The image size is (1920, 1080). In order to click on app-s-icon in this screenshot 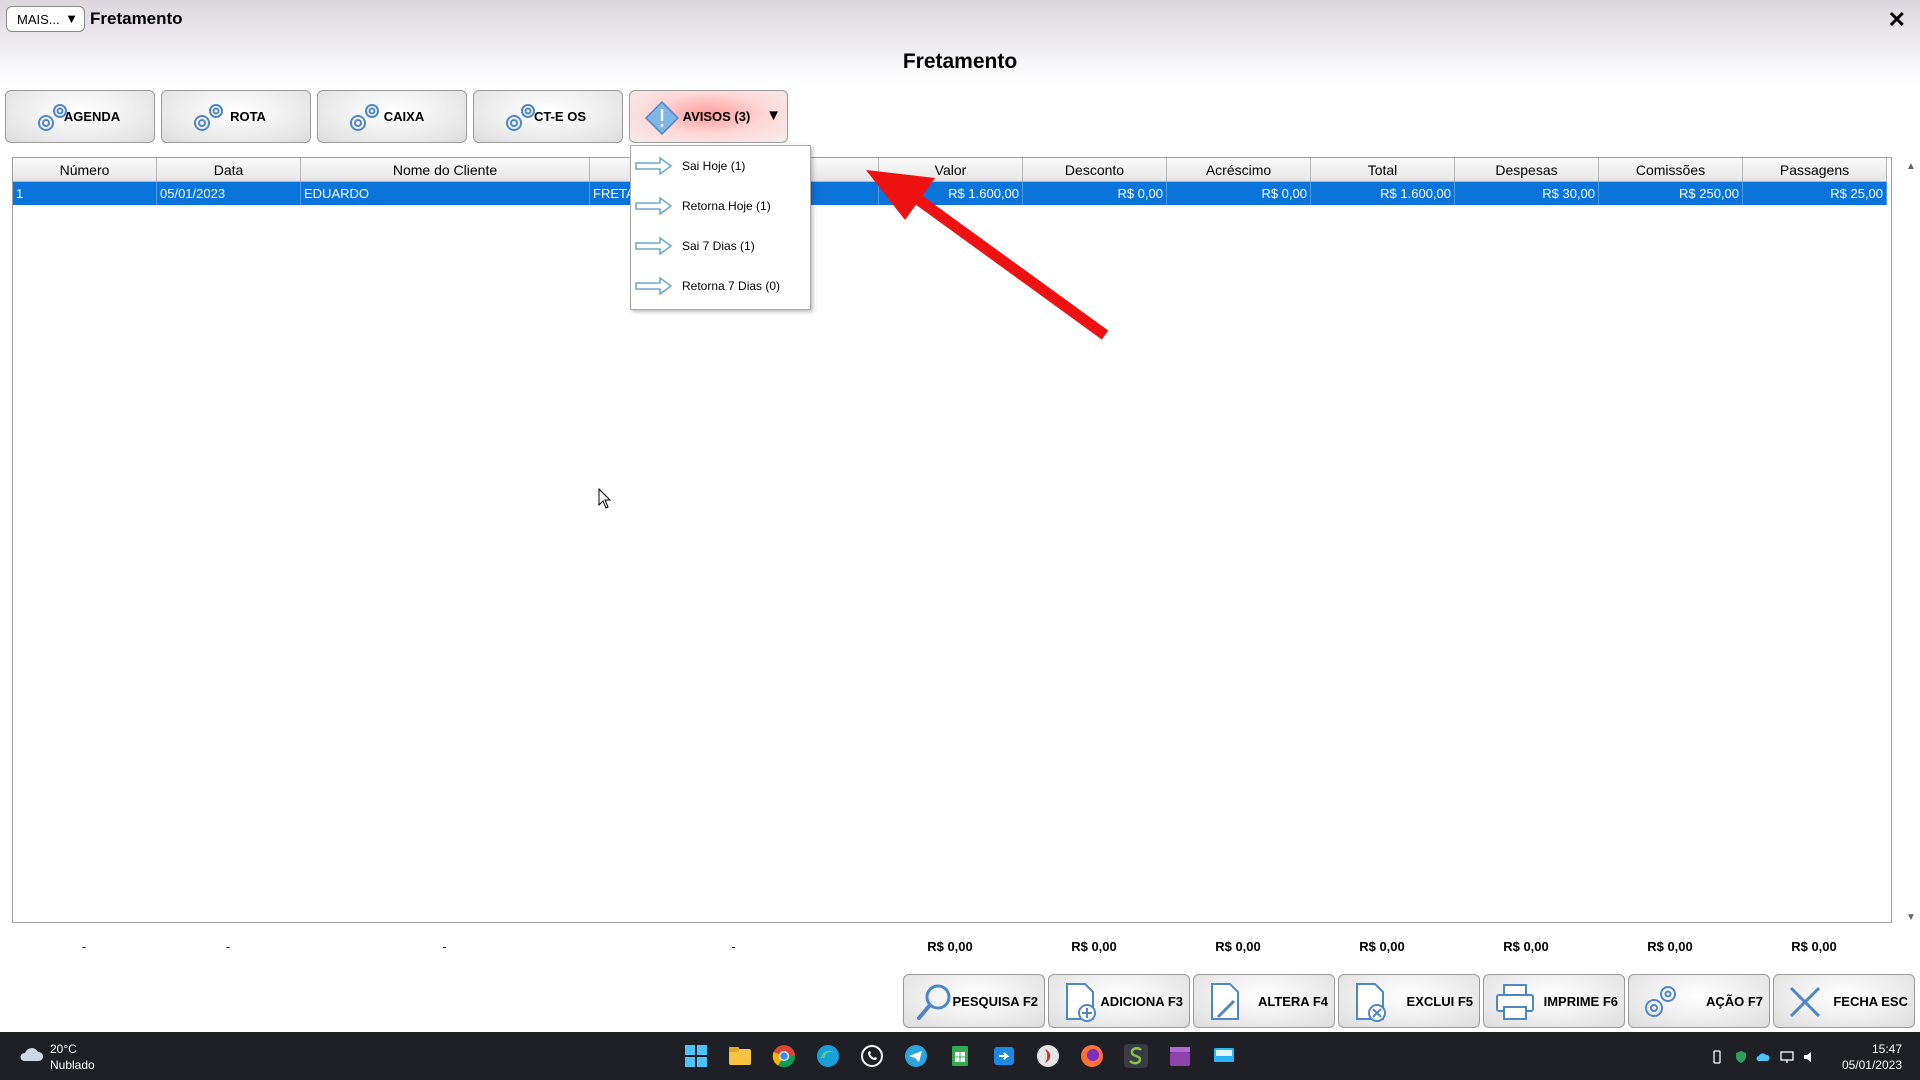, I will do `click(1136, 1056)`.